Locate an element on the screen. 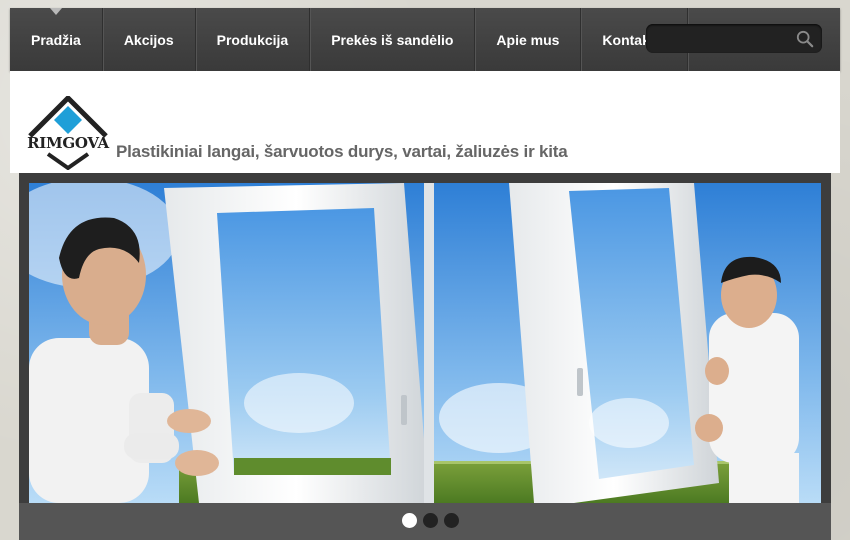  nav-item-label: Pradžia is located at coordinates (56, 39).